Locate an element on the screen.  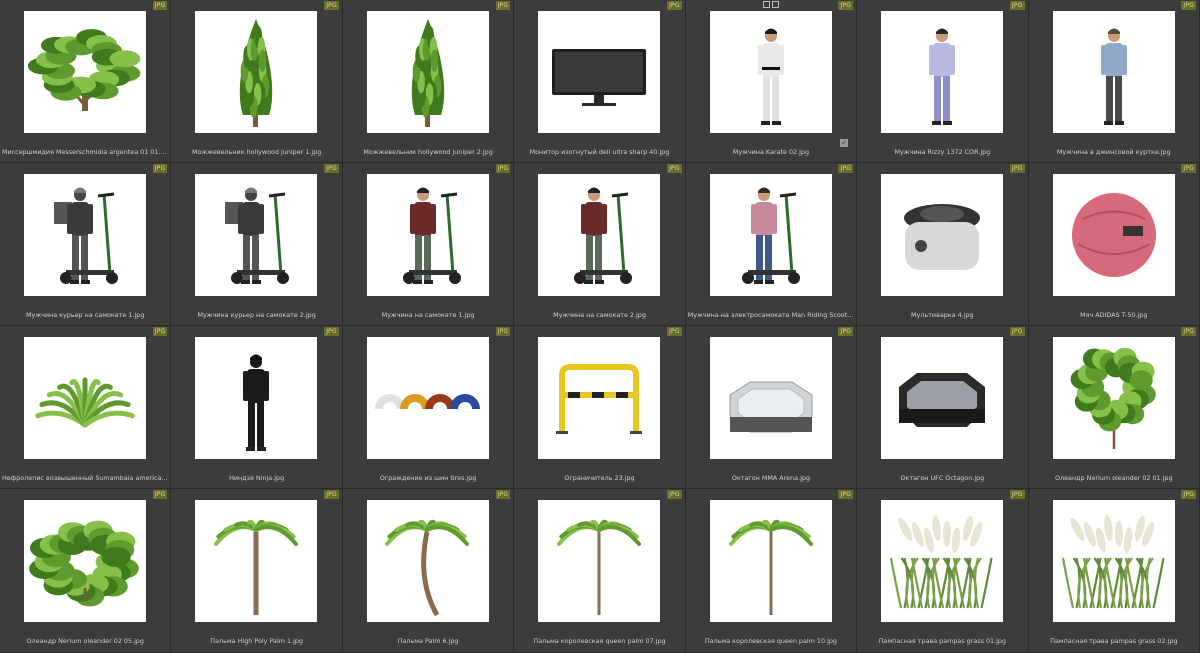
thumbnail-label: Олеандр Nerium oleander 02 01.jpg is located at coordinates (1114, 478).